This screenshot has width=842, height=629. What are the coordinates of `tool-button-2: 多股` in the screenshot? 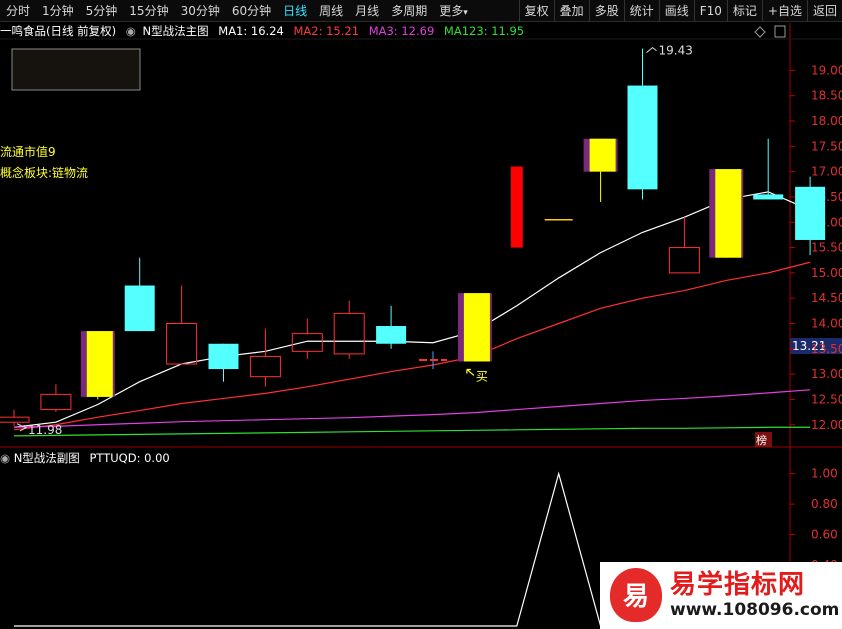 It's located at (606, 11).